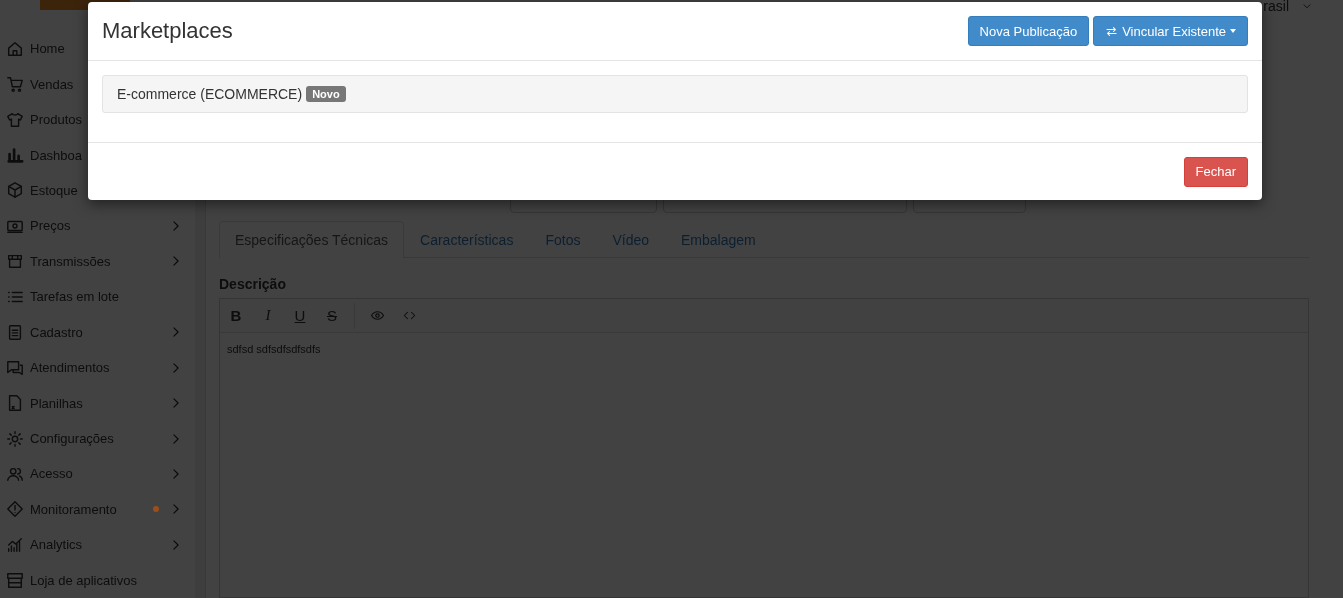  What do you see at coordinates (1170, 31) in the screenshot?
I see `dropdown-button: Vincular Existente` at bounding box center [1170, 31].